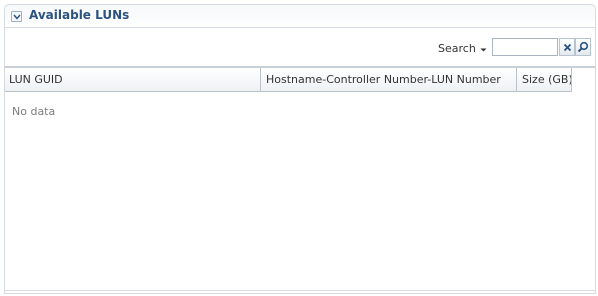 Image resolution: width=598 pixels, height=296 pixels. Describe the element at coordinates (300, 16) in the screenshot. I see `panel-header: Available LUNs` at that location.